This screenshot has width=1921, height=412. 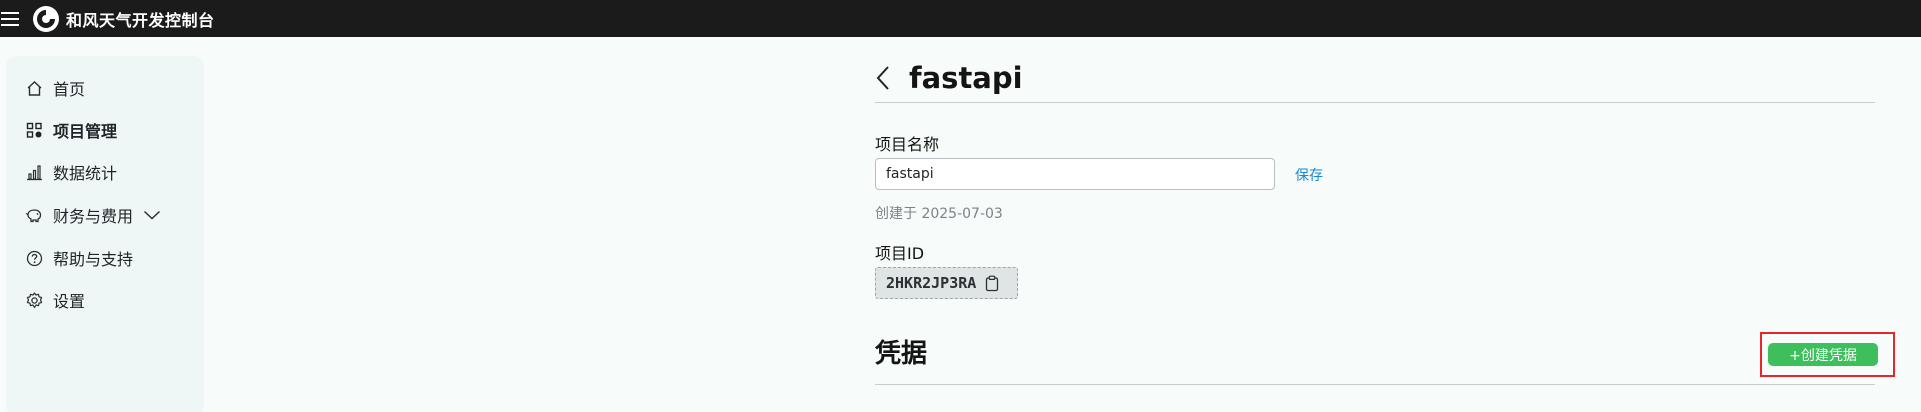 I want to click on grid-icon, so click(x=34, y=130).